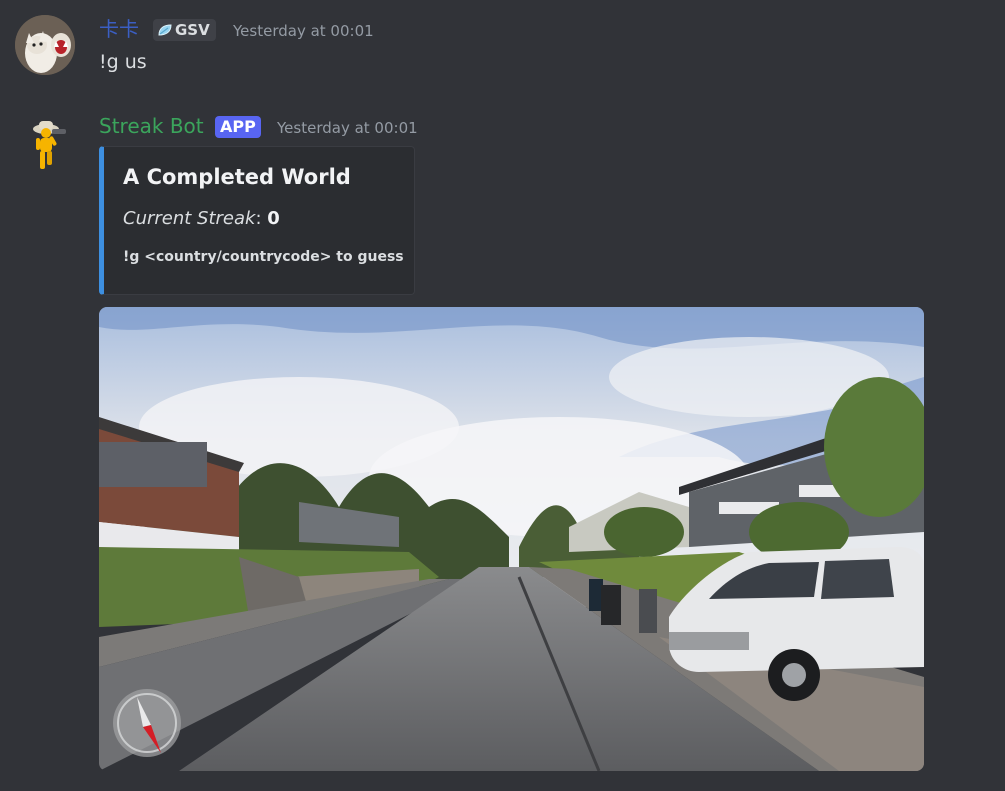 The width and height of the screenshot is (1005, 791). Describe the element at coordinates (165, 30) in the screenshot. I see `clan-leaf-icon` at that location.